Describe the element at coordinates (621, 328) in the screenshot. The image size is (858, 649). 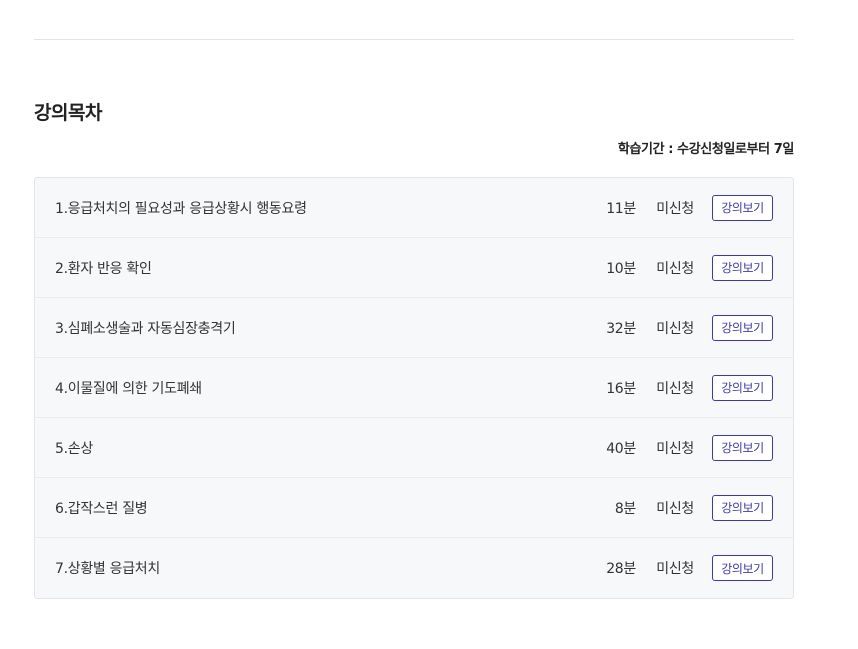
I see `lecture-duration: 32분` at that location.